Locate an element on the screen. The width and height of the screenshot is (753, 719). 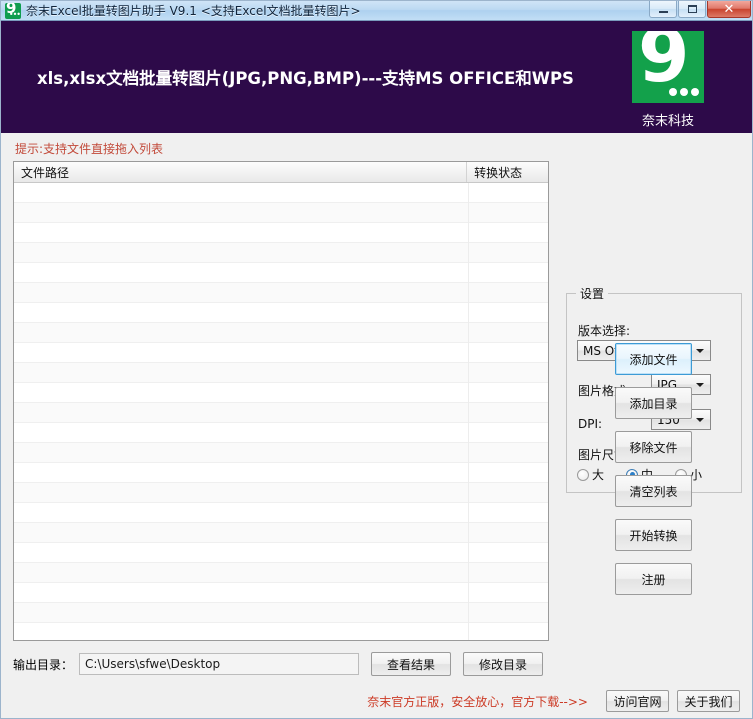
add-folder-button: 添加目录 is located at coordinates (653, 403).